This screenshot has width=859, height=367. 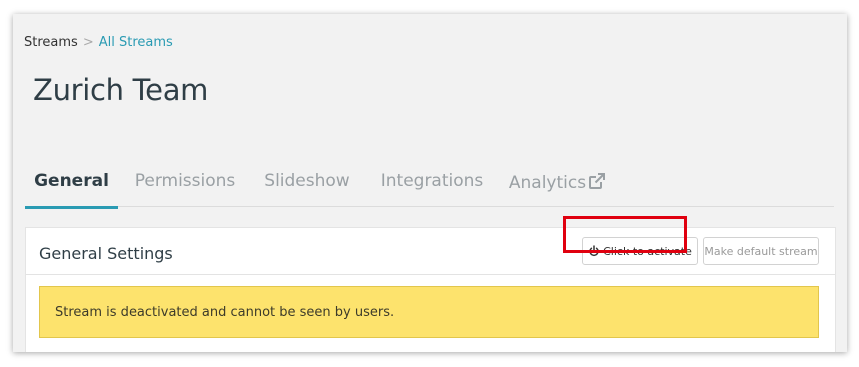 What do you see at coordinates (51, 42) in the screenshot?
I see `breadcrumb-streams: Streams` at bounding box center [51, 42].